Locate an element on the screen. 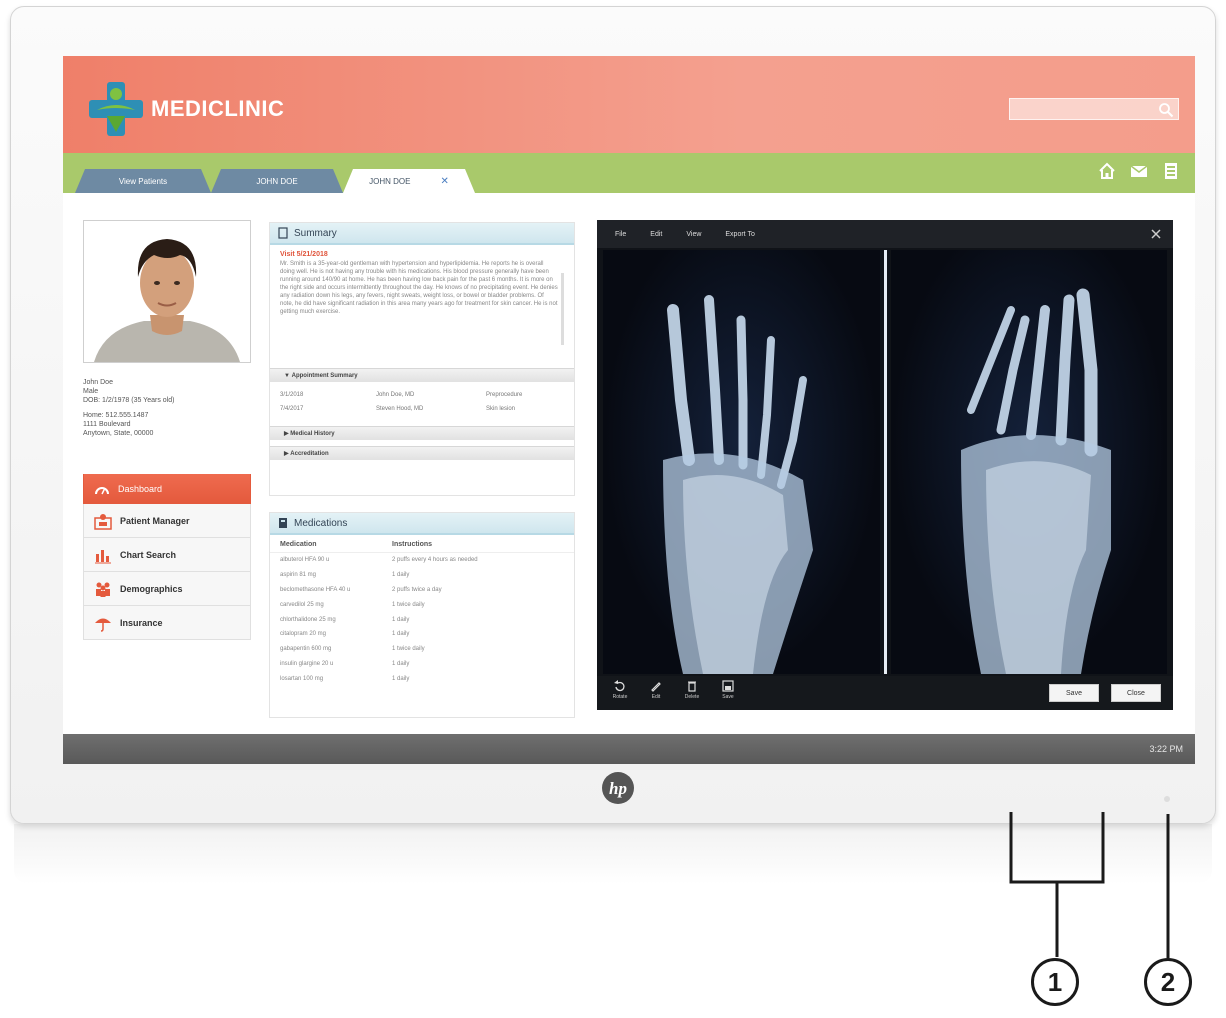 The height and width of the screenshot is (1018, 1226). viewer-divider is located at coordinates (885, 462).